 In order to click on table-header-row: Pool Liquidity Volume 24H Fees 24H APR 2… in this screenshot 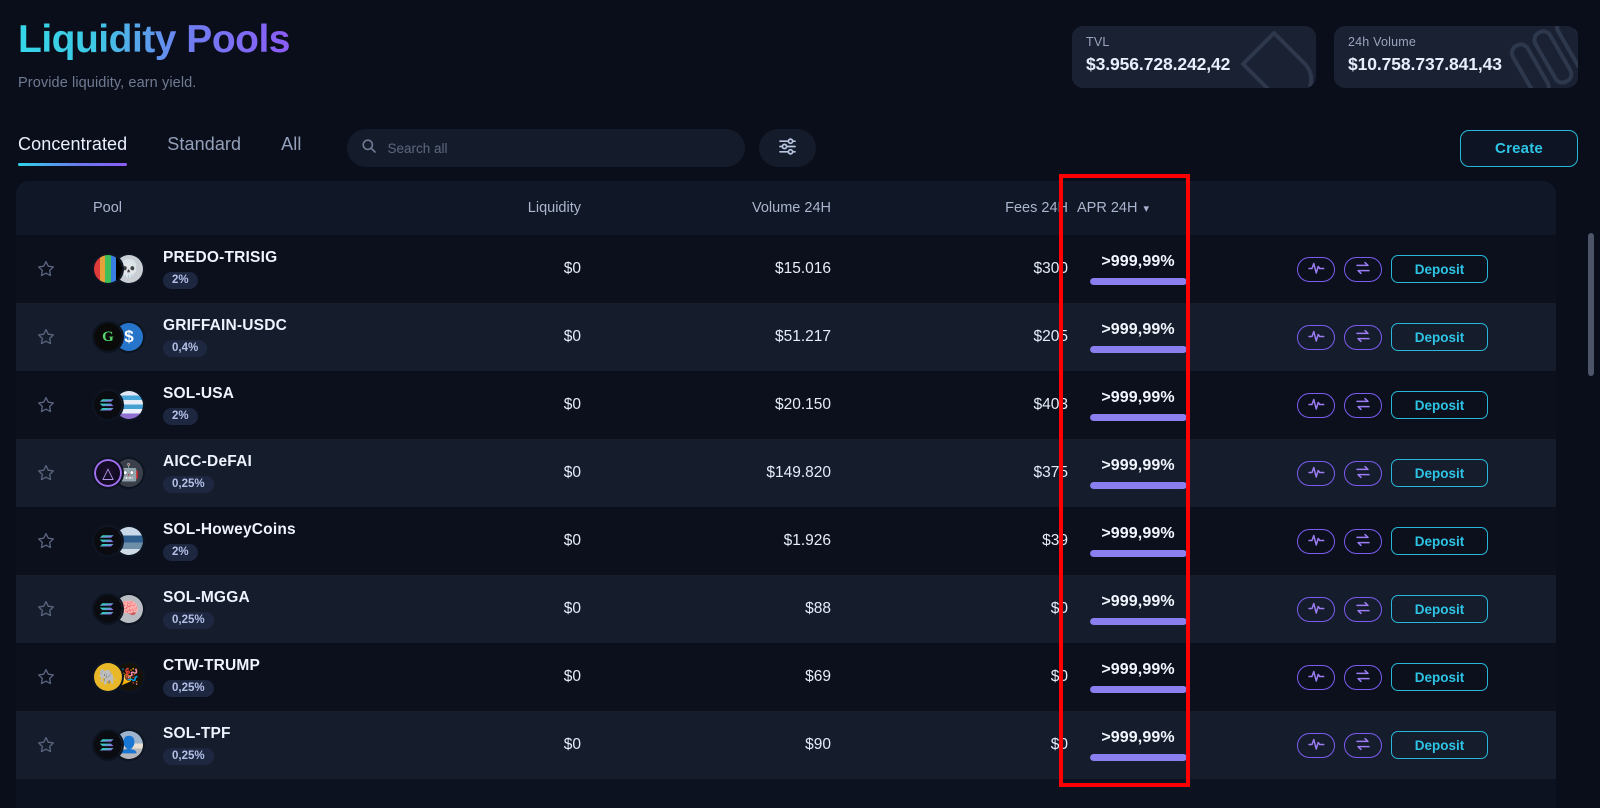, I will do `click(786, 208)`.